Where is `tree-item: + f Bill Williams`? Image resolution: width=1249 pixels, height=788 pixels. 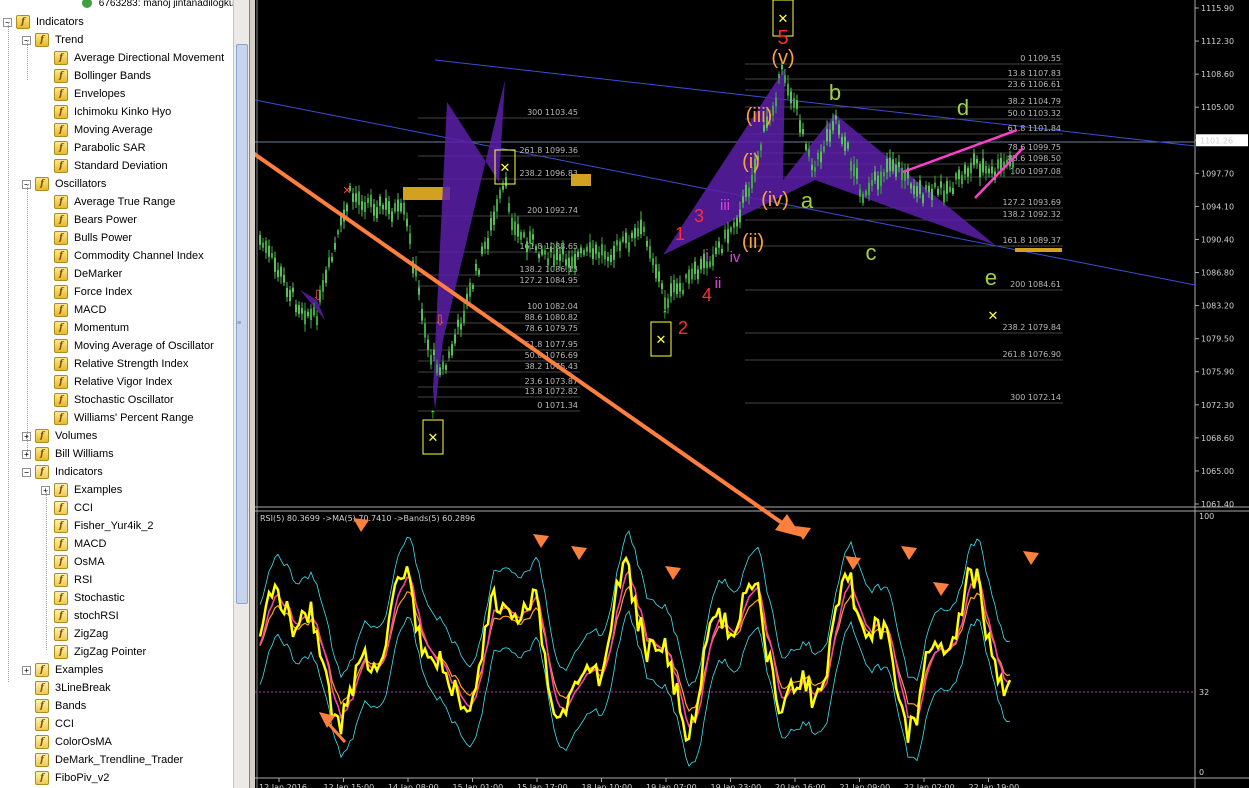
tree-item: + f Bill Williams is located at coordinates (68, 454).